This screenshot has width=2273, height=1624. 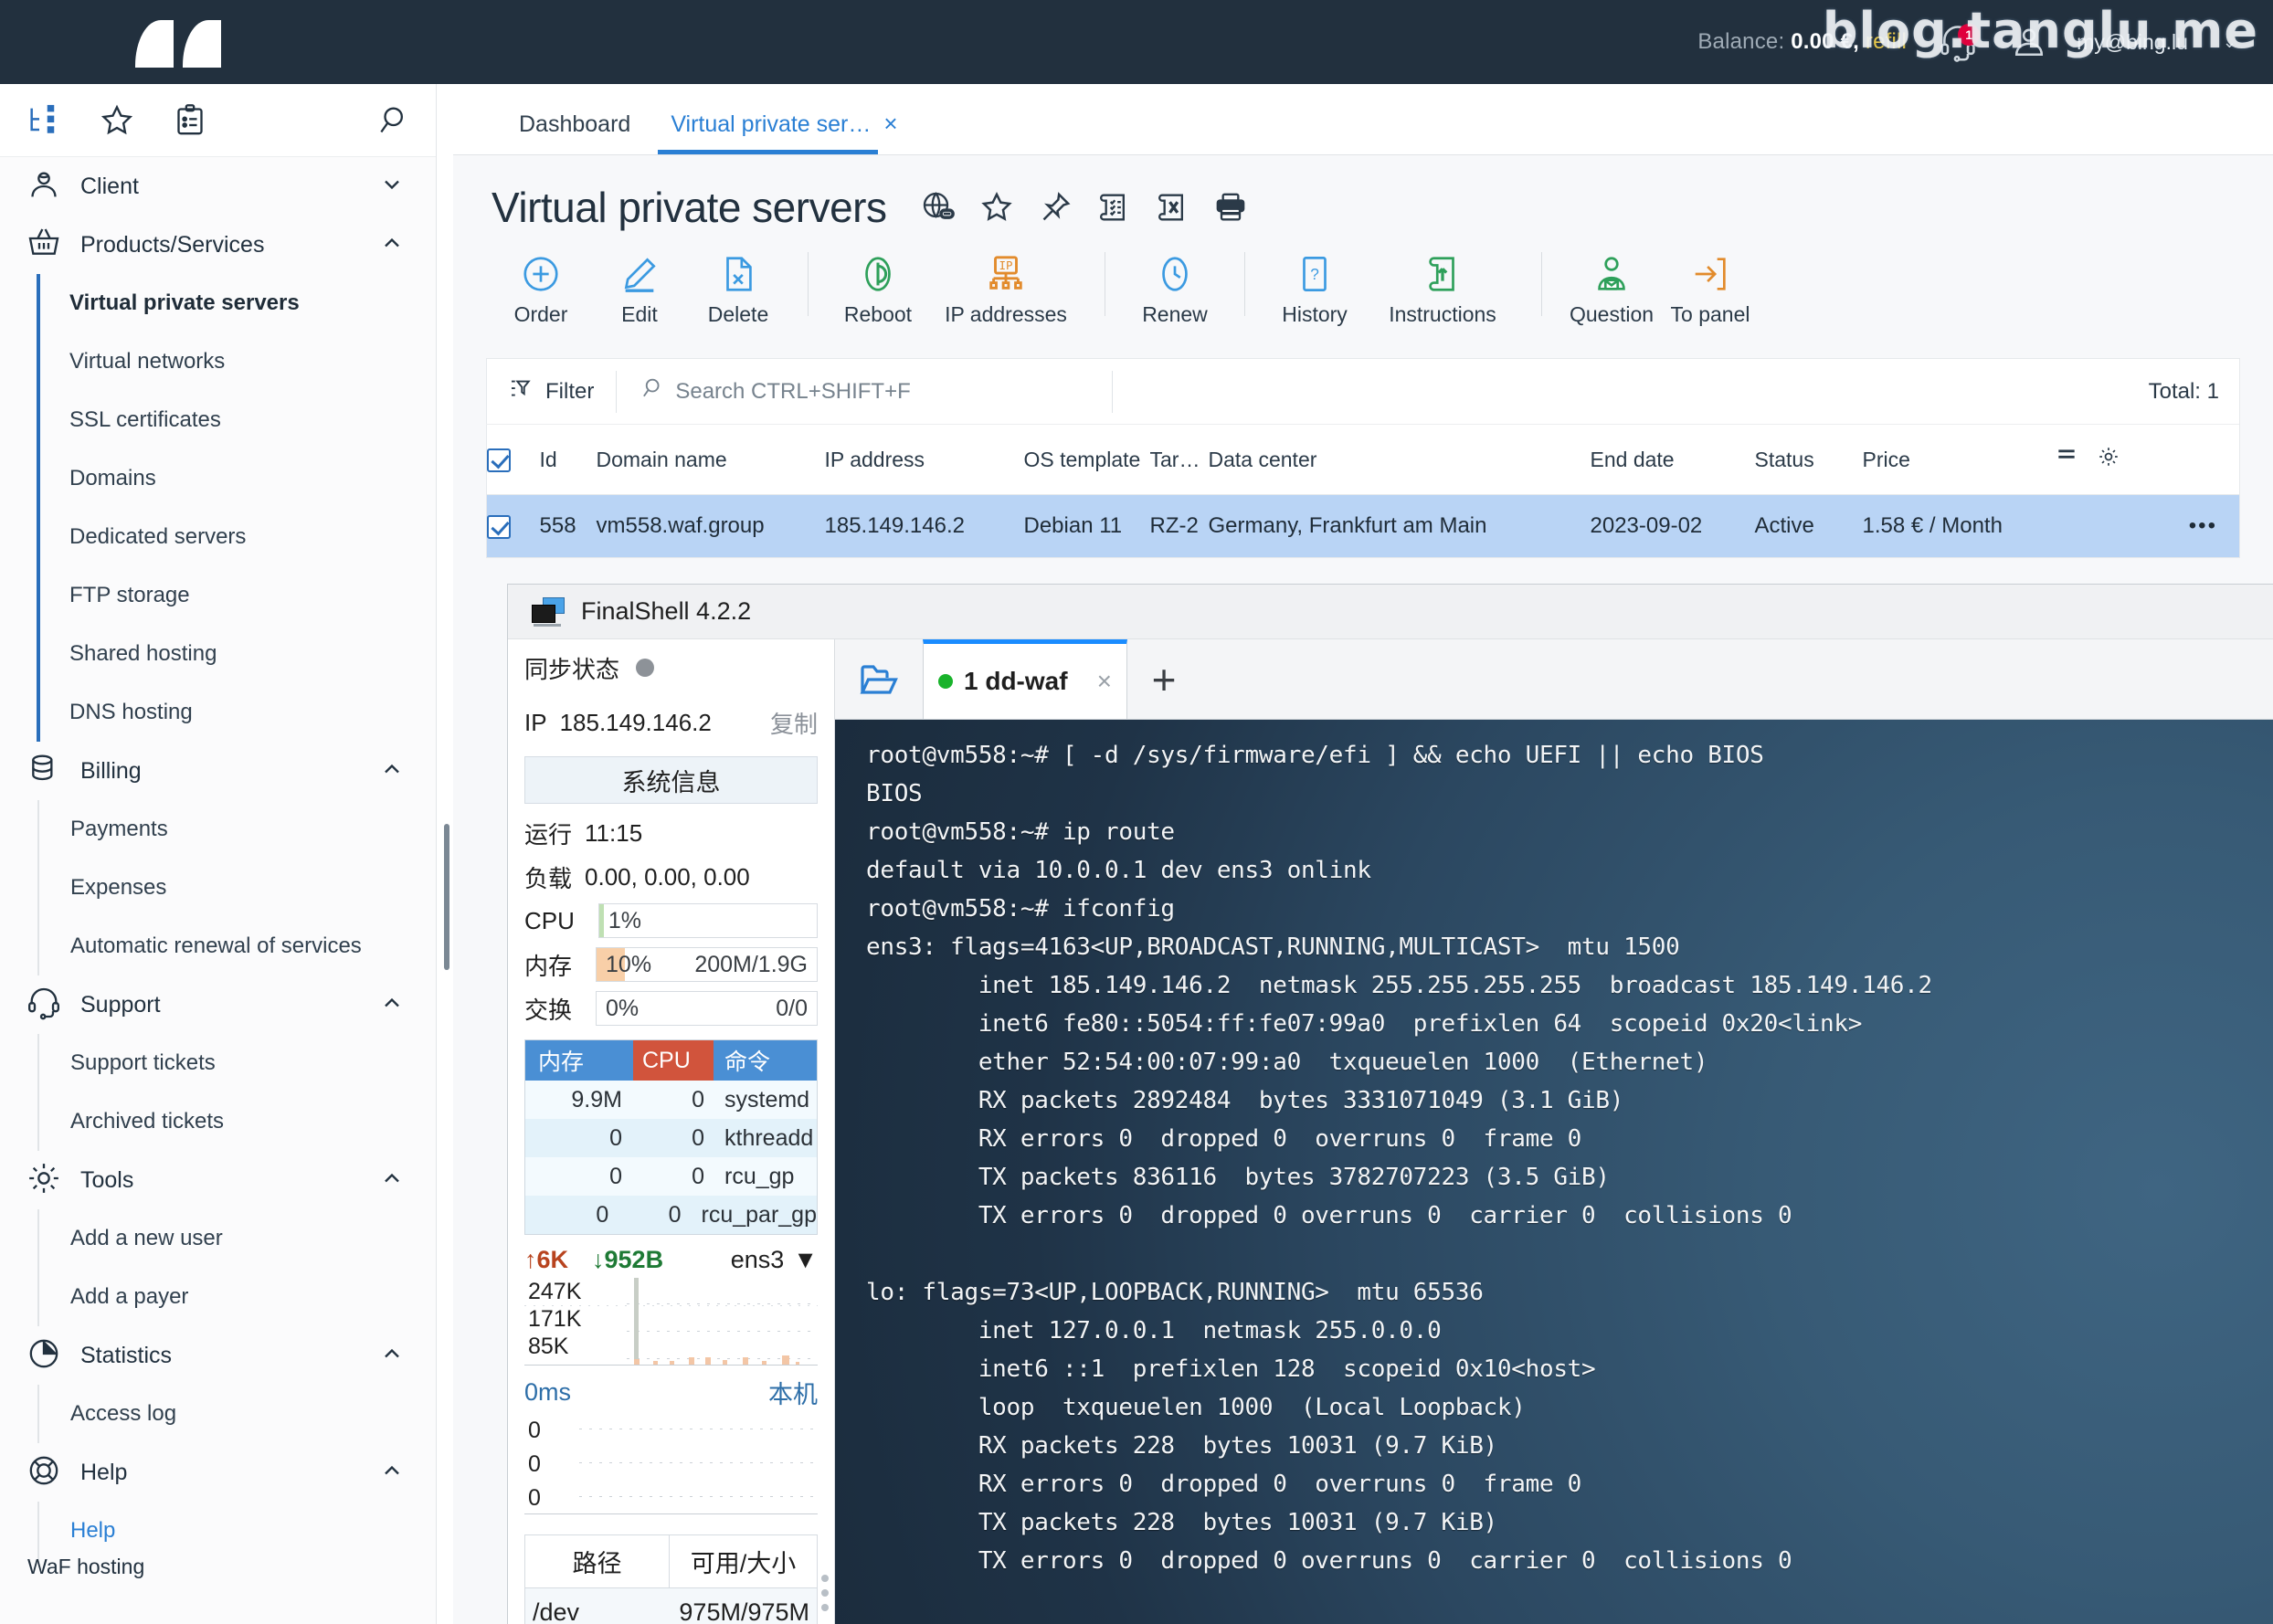 I want to click on select-all-checkbox, so click(x=499, y=460).